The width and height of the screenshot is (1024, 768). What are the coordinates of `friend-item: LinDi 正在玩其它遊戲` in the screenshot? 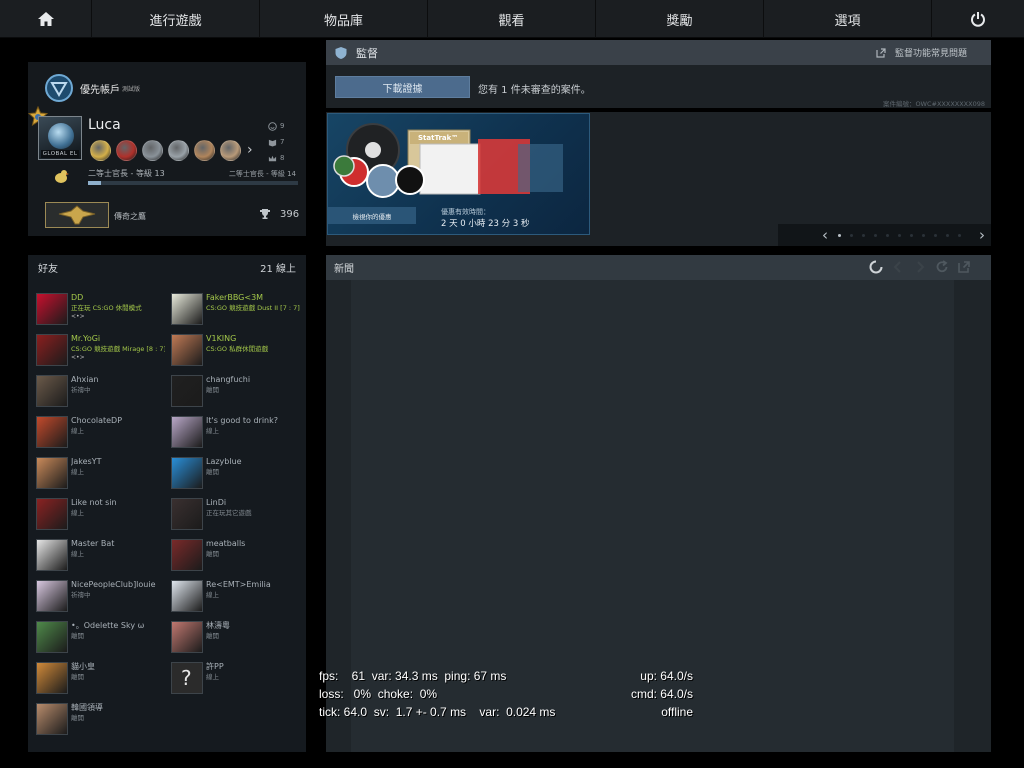 It's located at (237, 514).